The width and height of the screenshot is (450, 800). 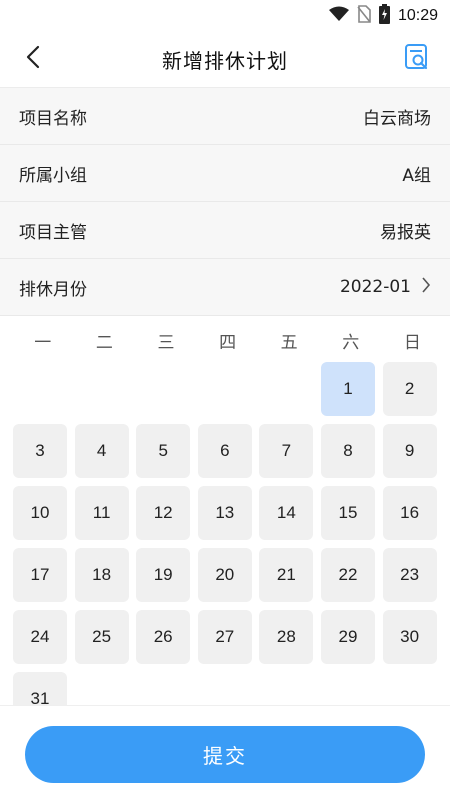 I want to click on weekday-label: 五, so click(x=289, y=342).